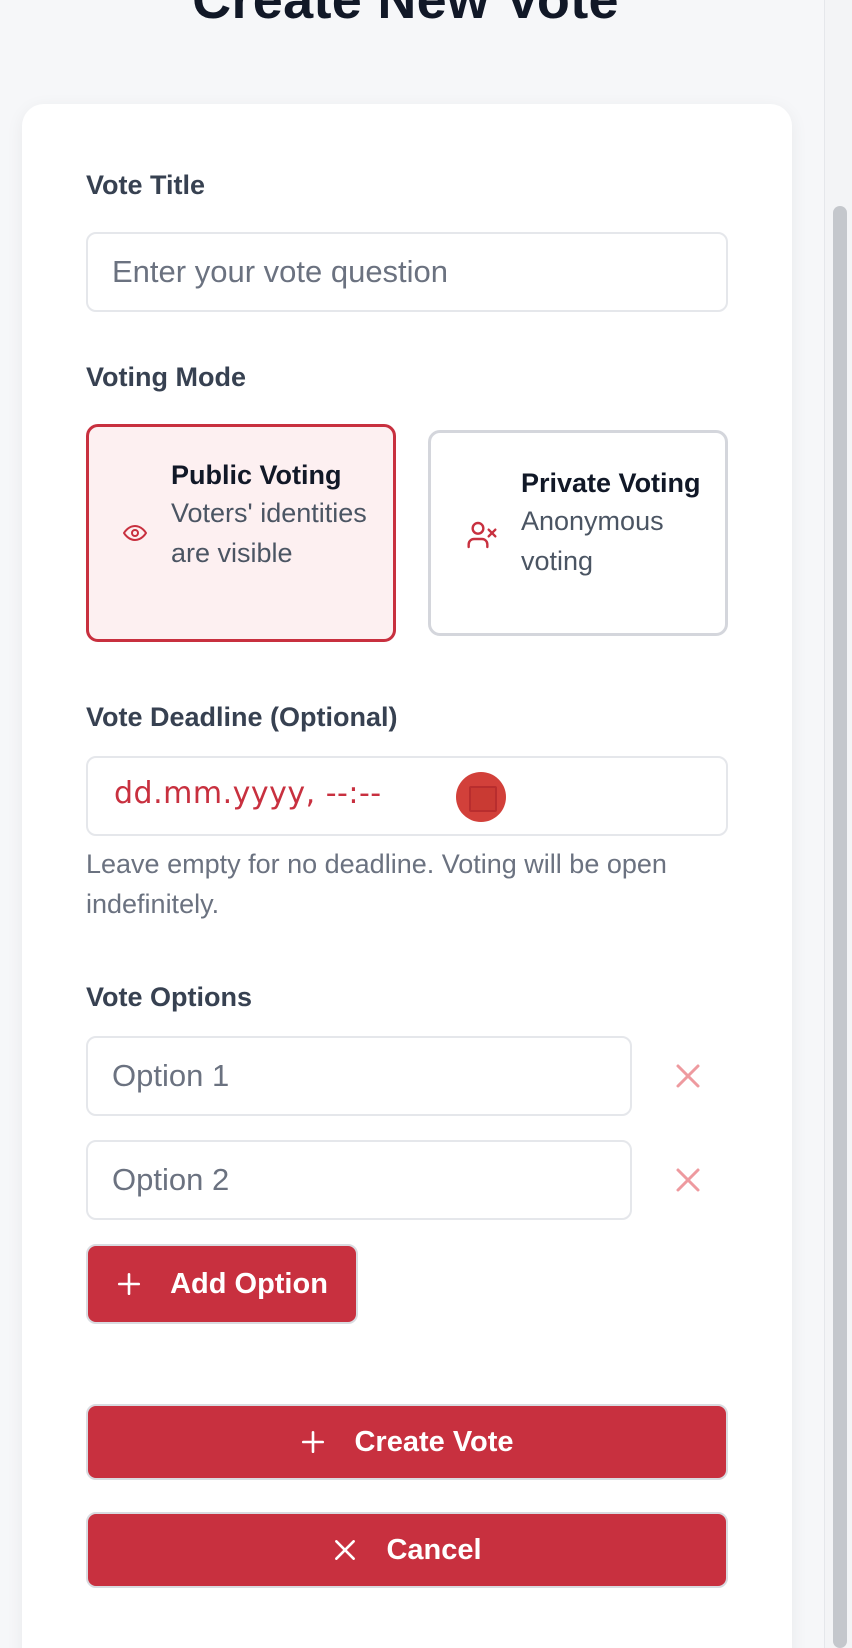  What do you see at coordinates (481, 797) in the screenshot?
I see `calendar-icon` at bounding box center [481, 797].